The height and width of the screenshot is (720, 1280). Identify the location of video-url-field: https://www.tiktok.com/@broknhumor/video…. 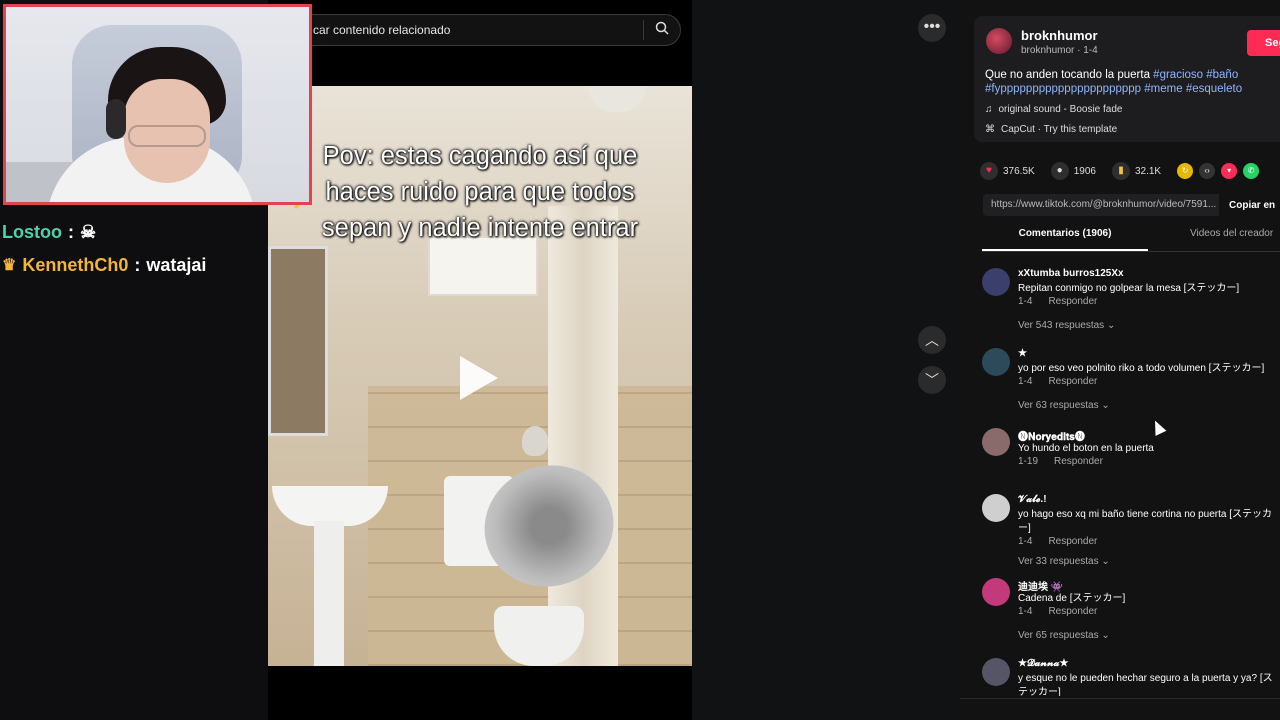
(1101, 205).